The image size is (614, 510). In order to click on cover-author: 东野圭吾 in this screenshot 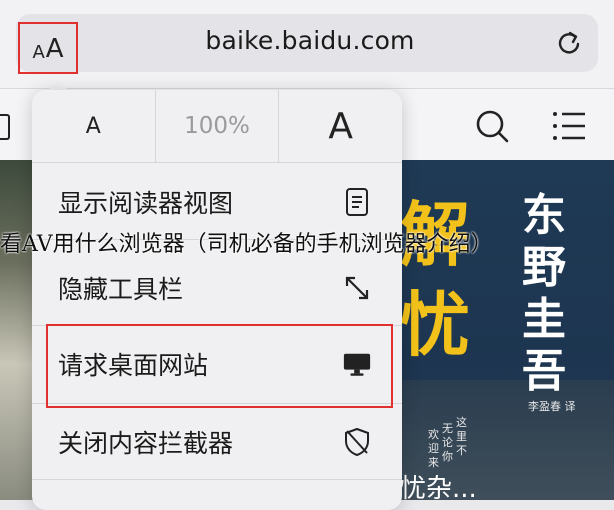, I will do `click(544, 293)`.